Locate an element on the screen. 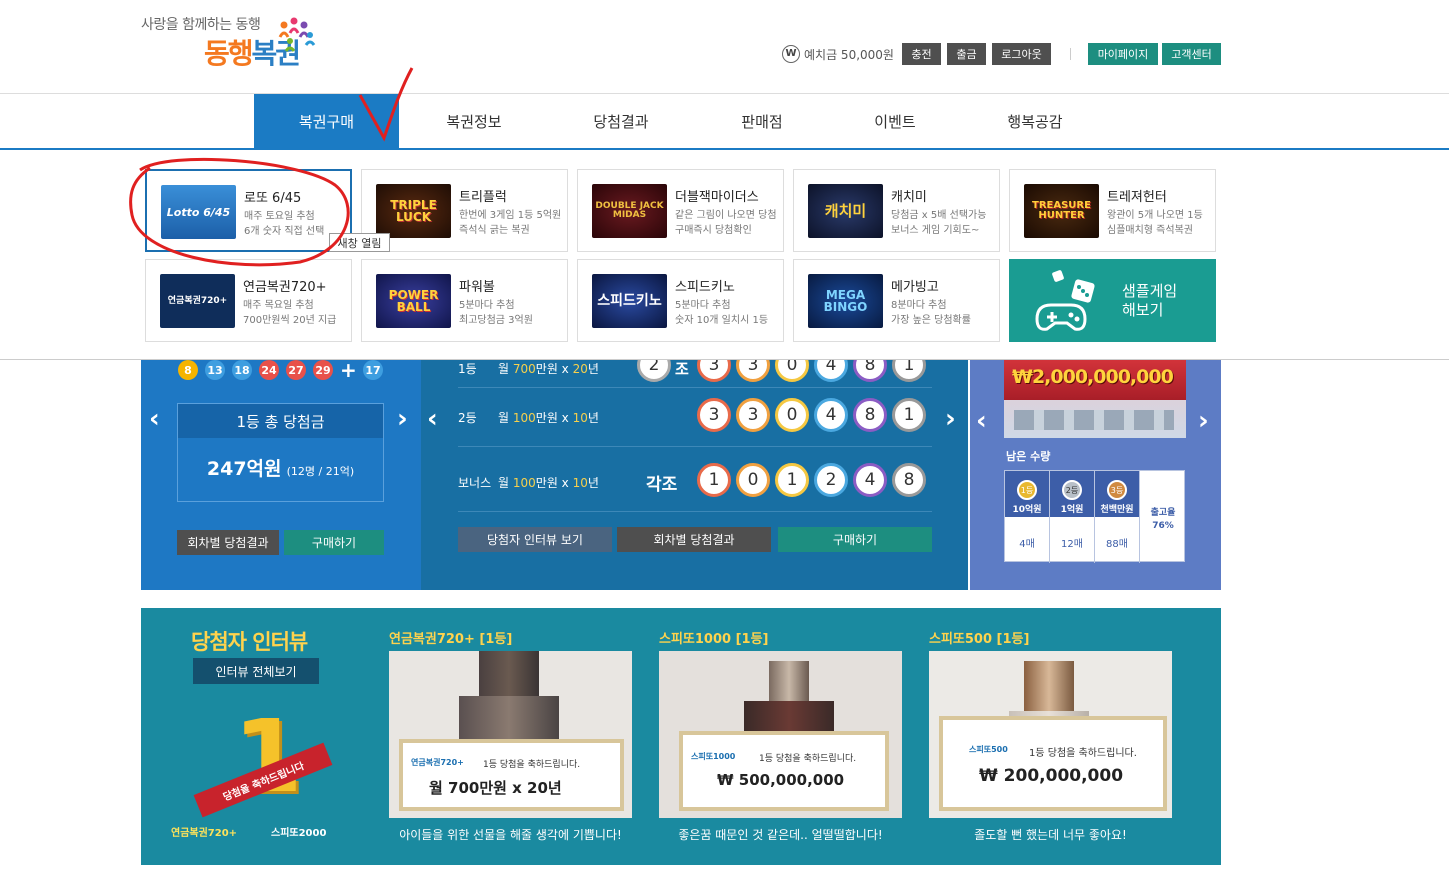  prize-col: 천백만원 is located at coordinates (1117, 510).